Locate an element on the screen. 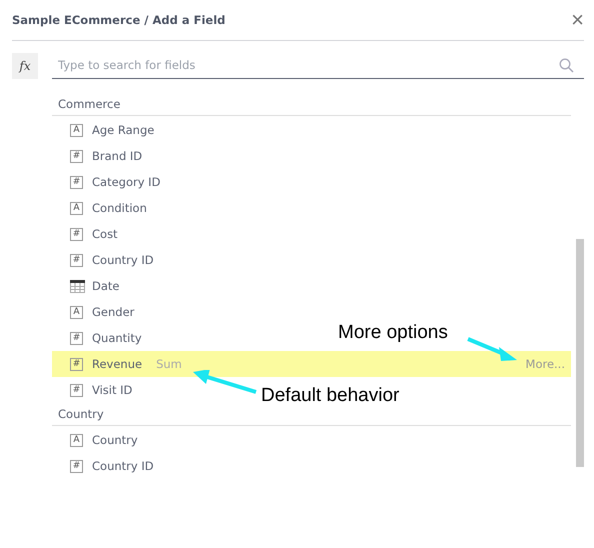  field-item: Condition is located at coordinates (119, 208).